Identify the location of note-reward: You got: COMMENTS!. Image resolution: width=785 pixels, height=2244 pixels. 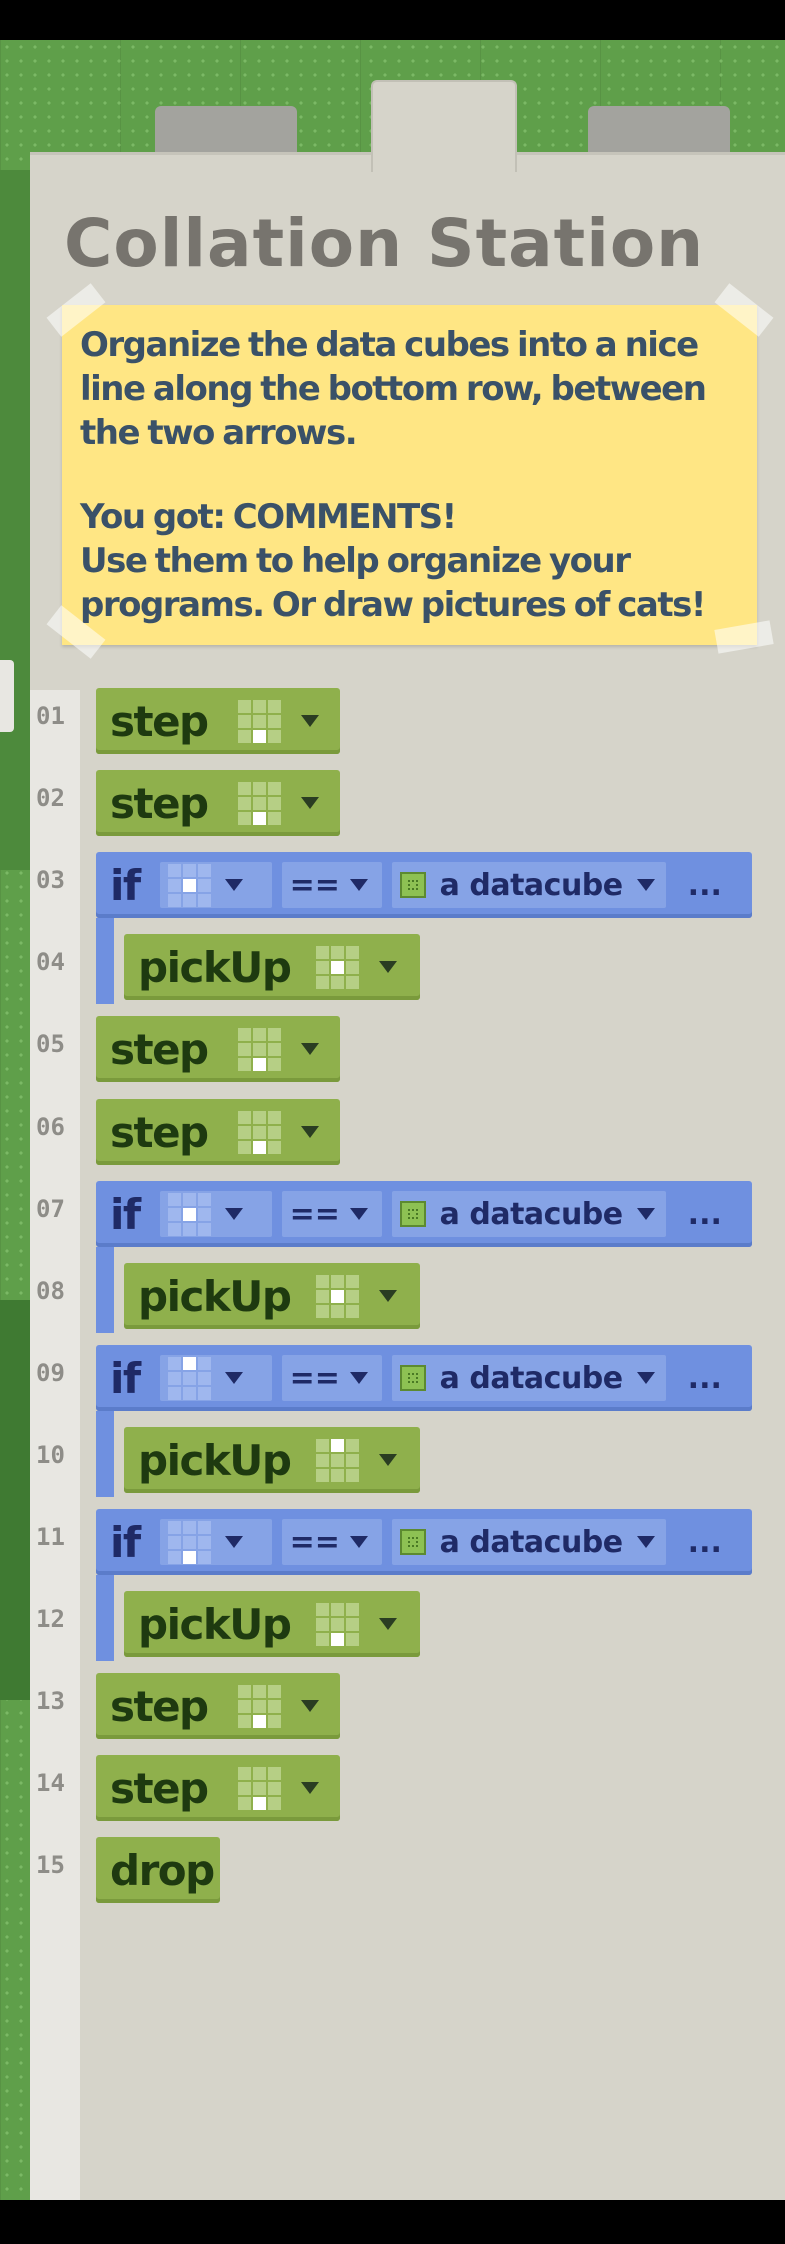
(268, 517).